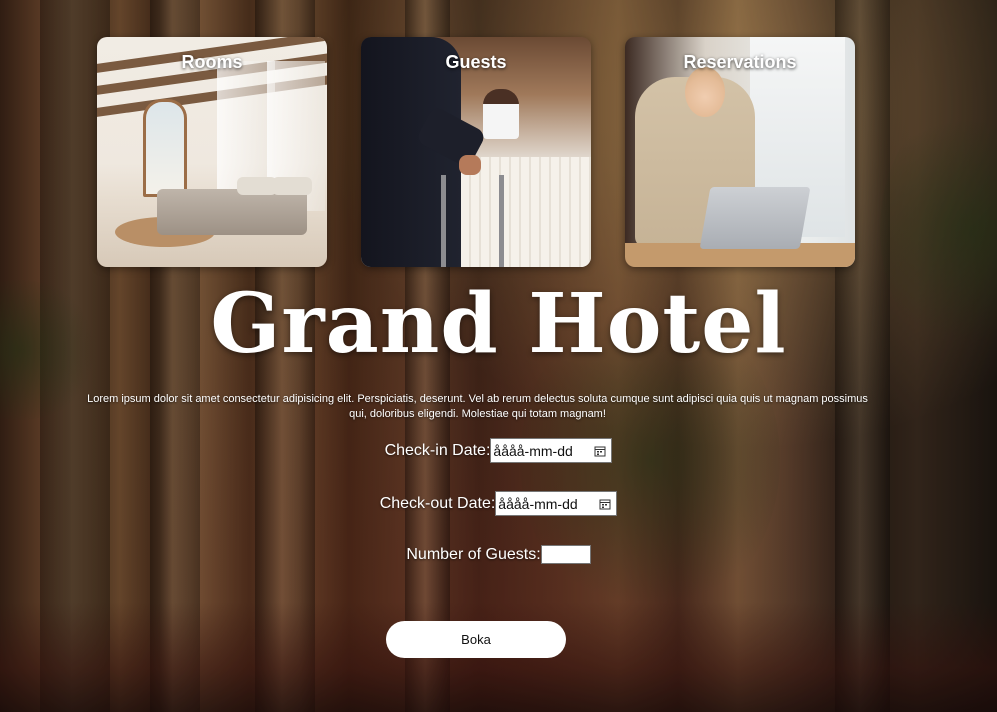 The height and width of the screenshot is (712, 997). I want to click on checkout-date-input: åååå-mm-dd, so click(556, 503).